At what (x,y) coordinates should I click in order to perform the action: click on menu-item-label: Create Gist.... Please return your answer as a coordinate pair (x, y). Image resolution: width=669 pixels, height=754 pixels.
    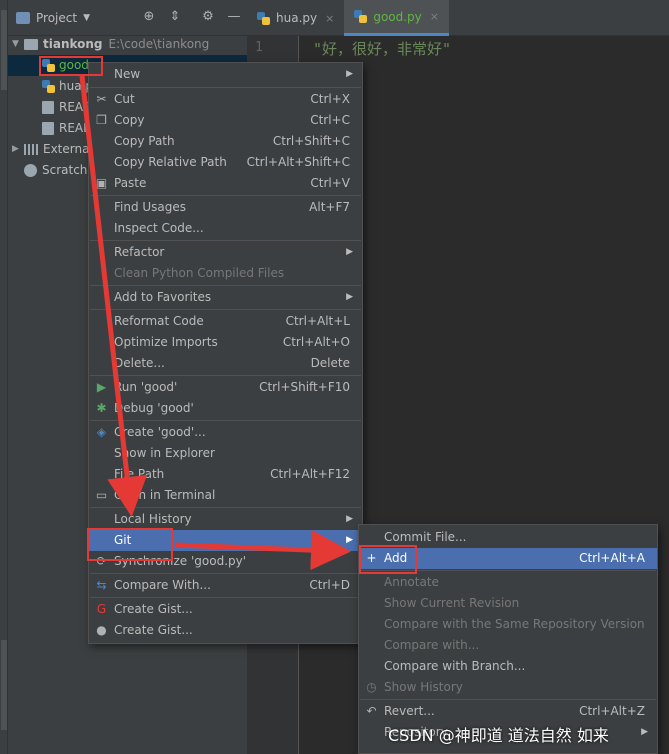
    Looking at the image, I should click on (153, 630).